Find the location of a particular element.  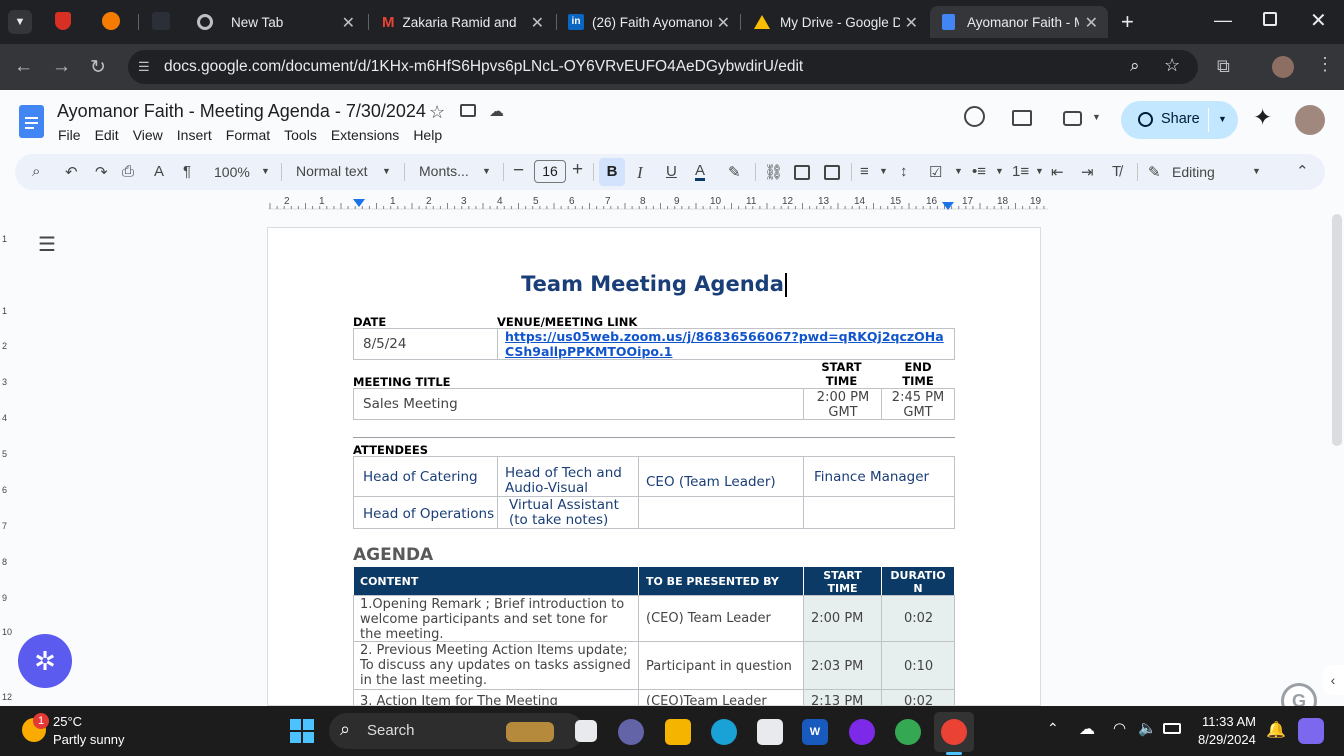

task-view-icon is located at coordinates (586, 731).